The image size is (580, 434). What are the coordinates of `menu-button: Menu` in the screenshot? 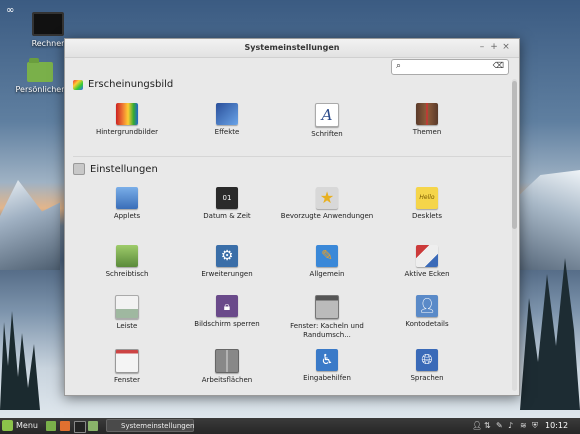 It's located at (20, 425).